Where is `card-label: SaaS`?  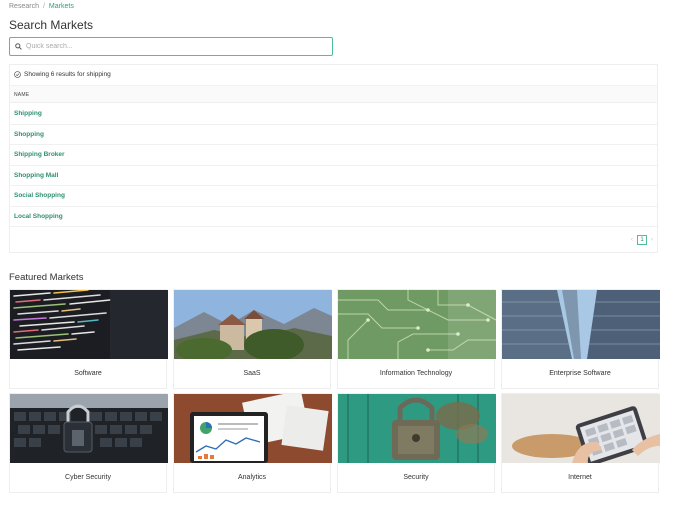 card-label: SaaS is located at coordinates (252, 373).